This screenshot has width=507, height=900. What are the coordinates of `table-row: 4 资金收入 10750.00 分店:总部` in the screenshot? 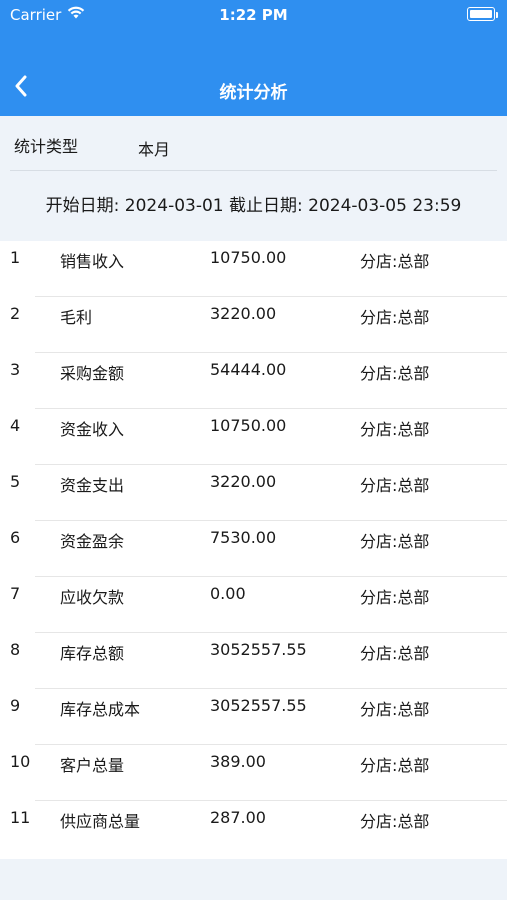 It's located at (253, 437).